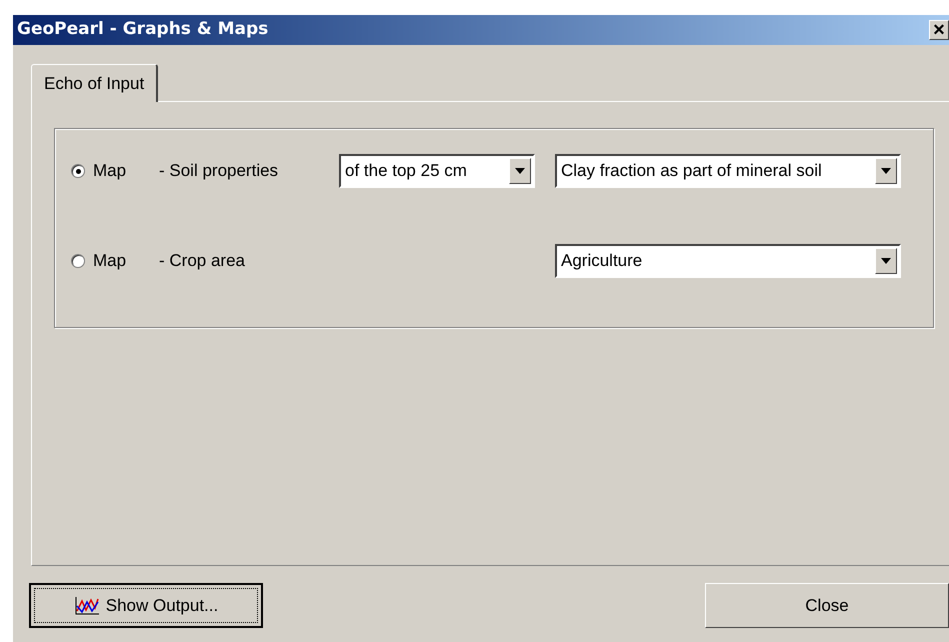 The height and width of the screenshot is (642, 949). I want to click on option-description: - Crop area, so click(202, 261).